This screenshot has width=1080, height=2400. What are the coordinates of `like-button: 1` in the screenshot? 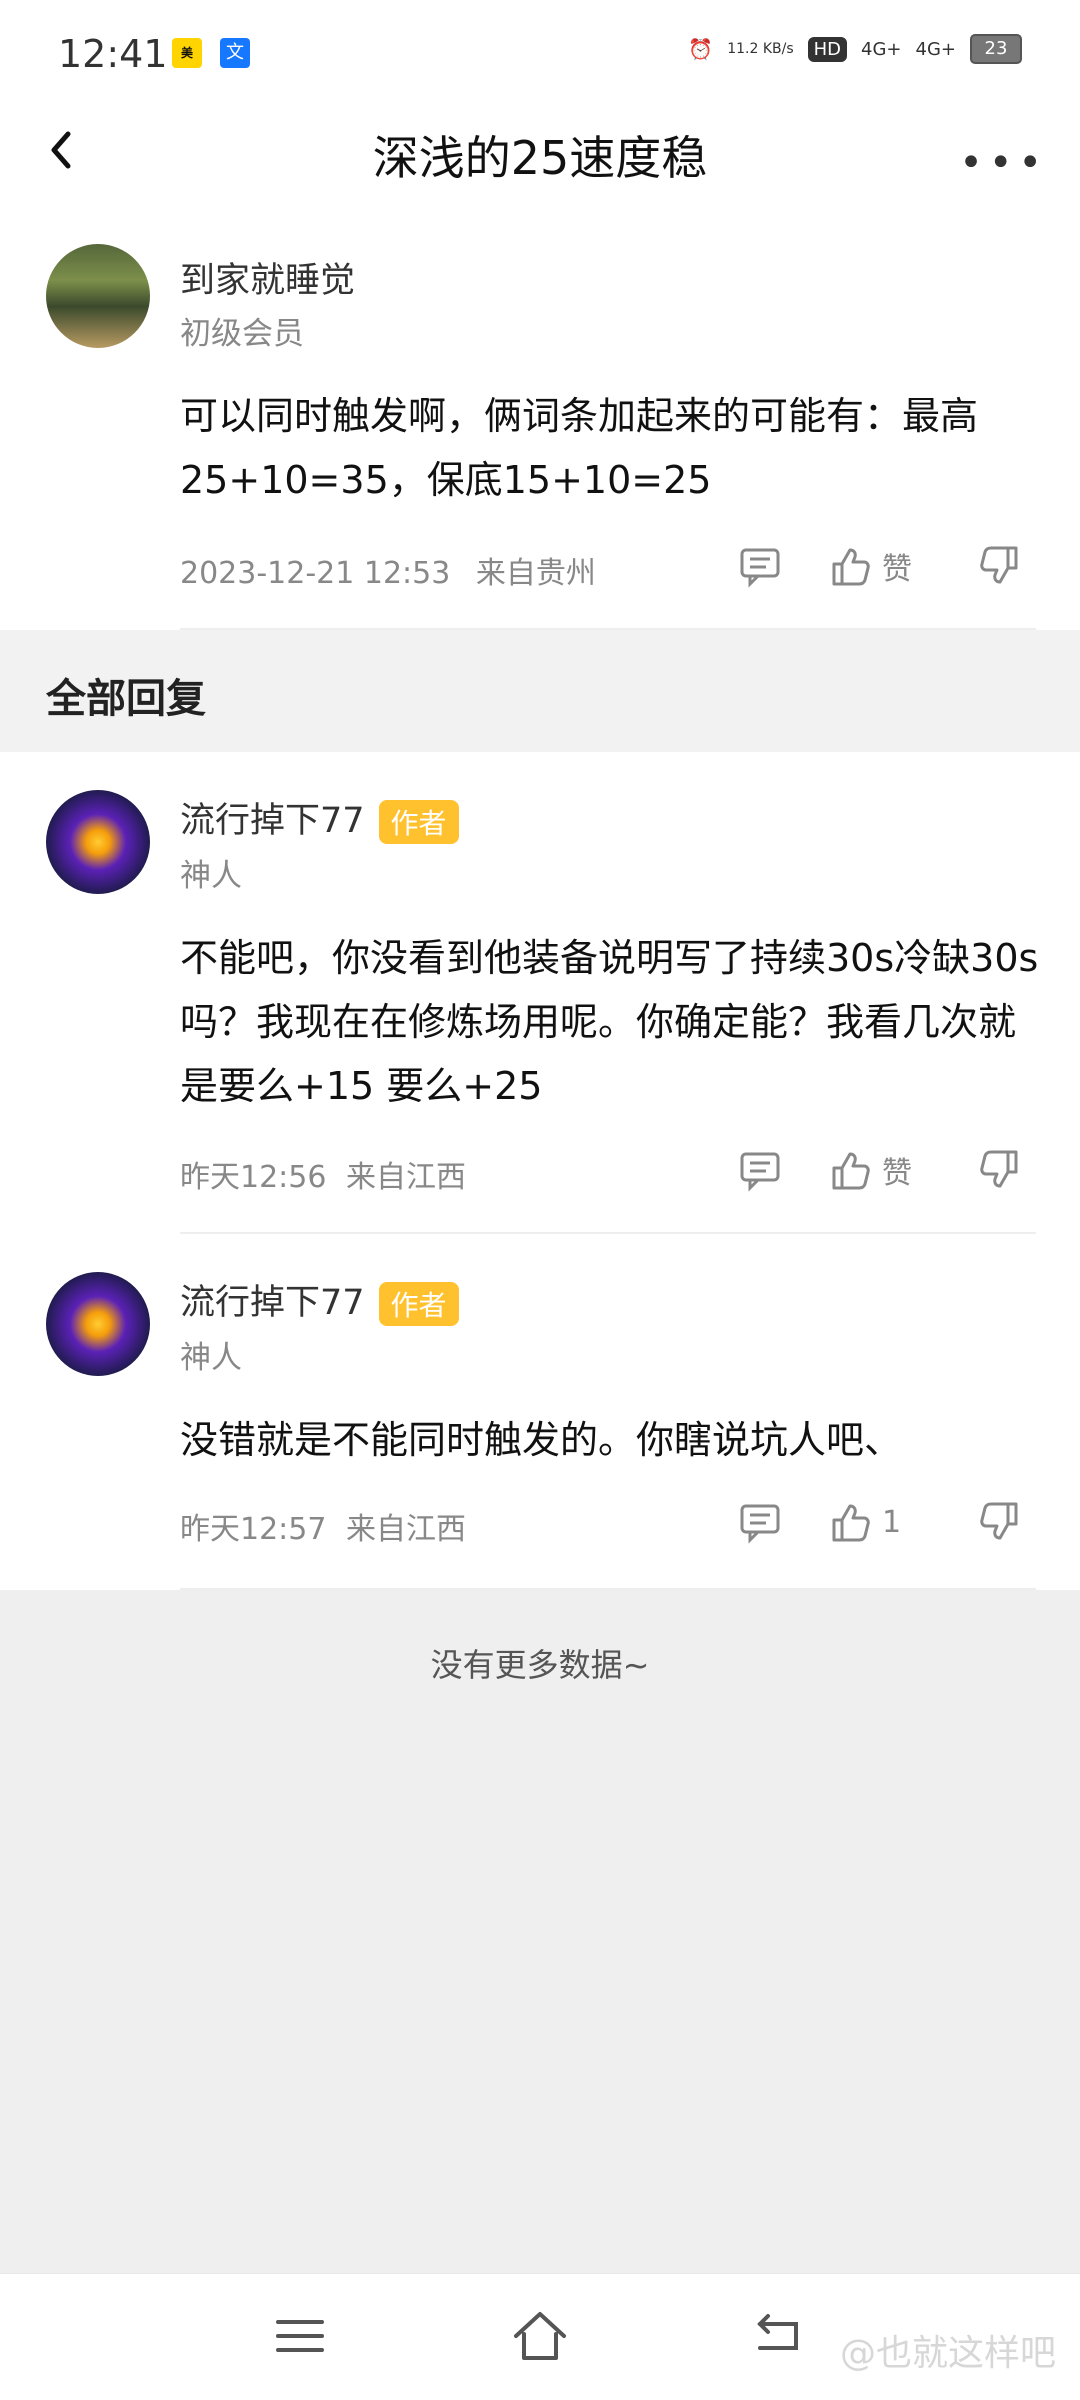 It's located at (864, 1522).